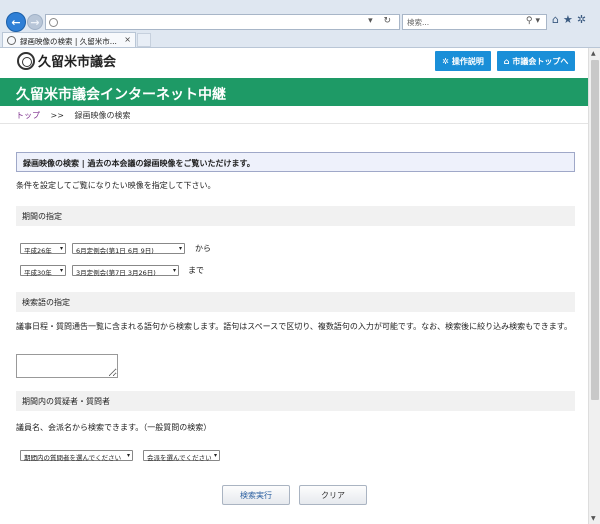 The image size is (600, 524). Describe the element at coordinates (114, 427) in the screenshot. I see `speaker-description: 議員名、会派名から検索できます。（一般質問の検索）` at that location.